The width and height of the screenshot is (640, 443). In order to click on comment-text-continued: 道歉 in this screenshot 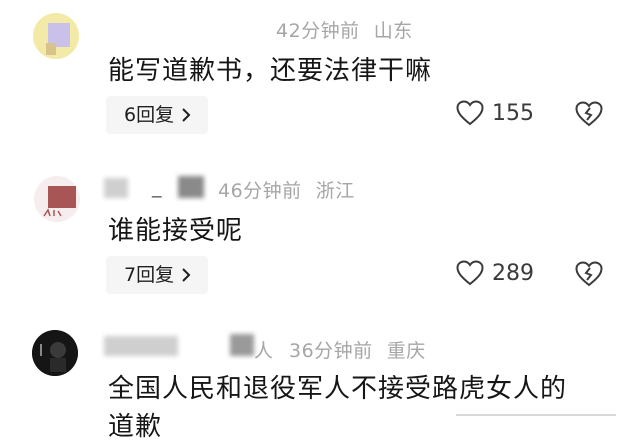, I will do `click(135, 427)`.